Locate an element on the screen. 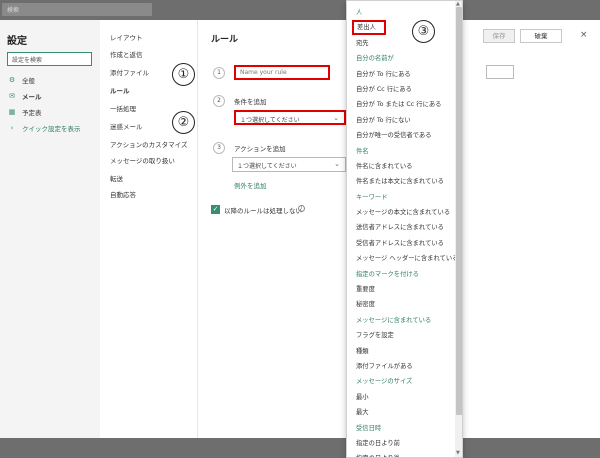  nav-item-label: 予定表 is located at coordinates (32, 113).